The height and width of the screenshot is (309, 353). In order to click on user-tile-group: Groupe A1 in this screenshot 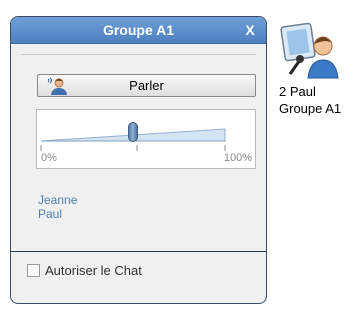, I will do `click(310, 108)`.